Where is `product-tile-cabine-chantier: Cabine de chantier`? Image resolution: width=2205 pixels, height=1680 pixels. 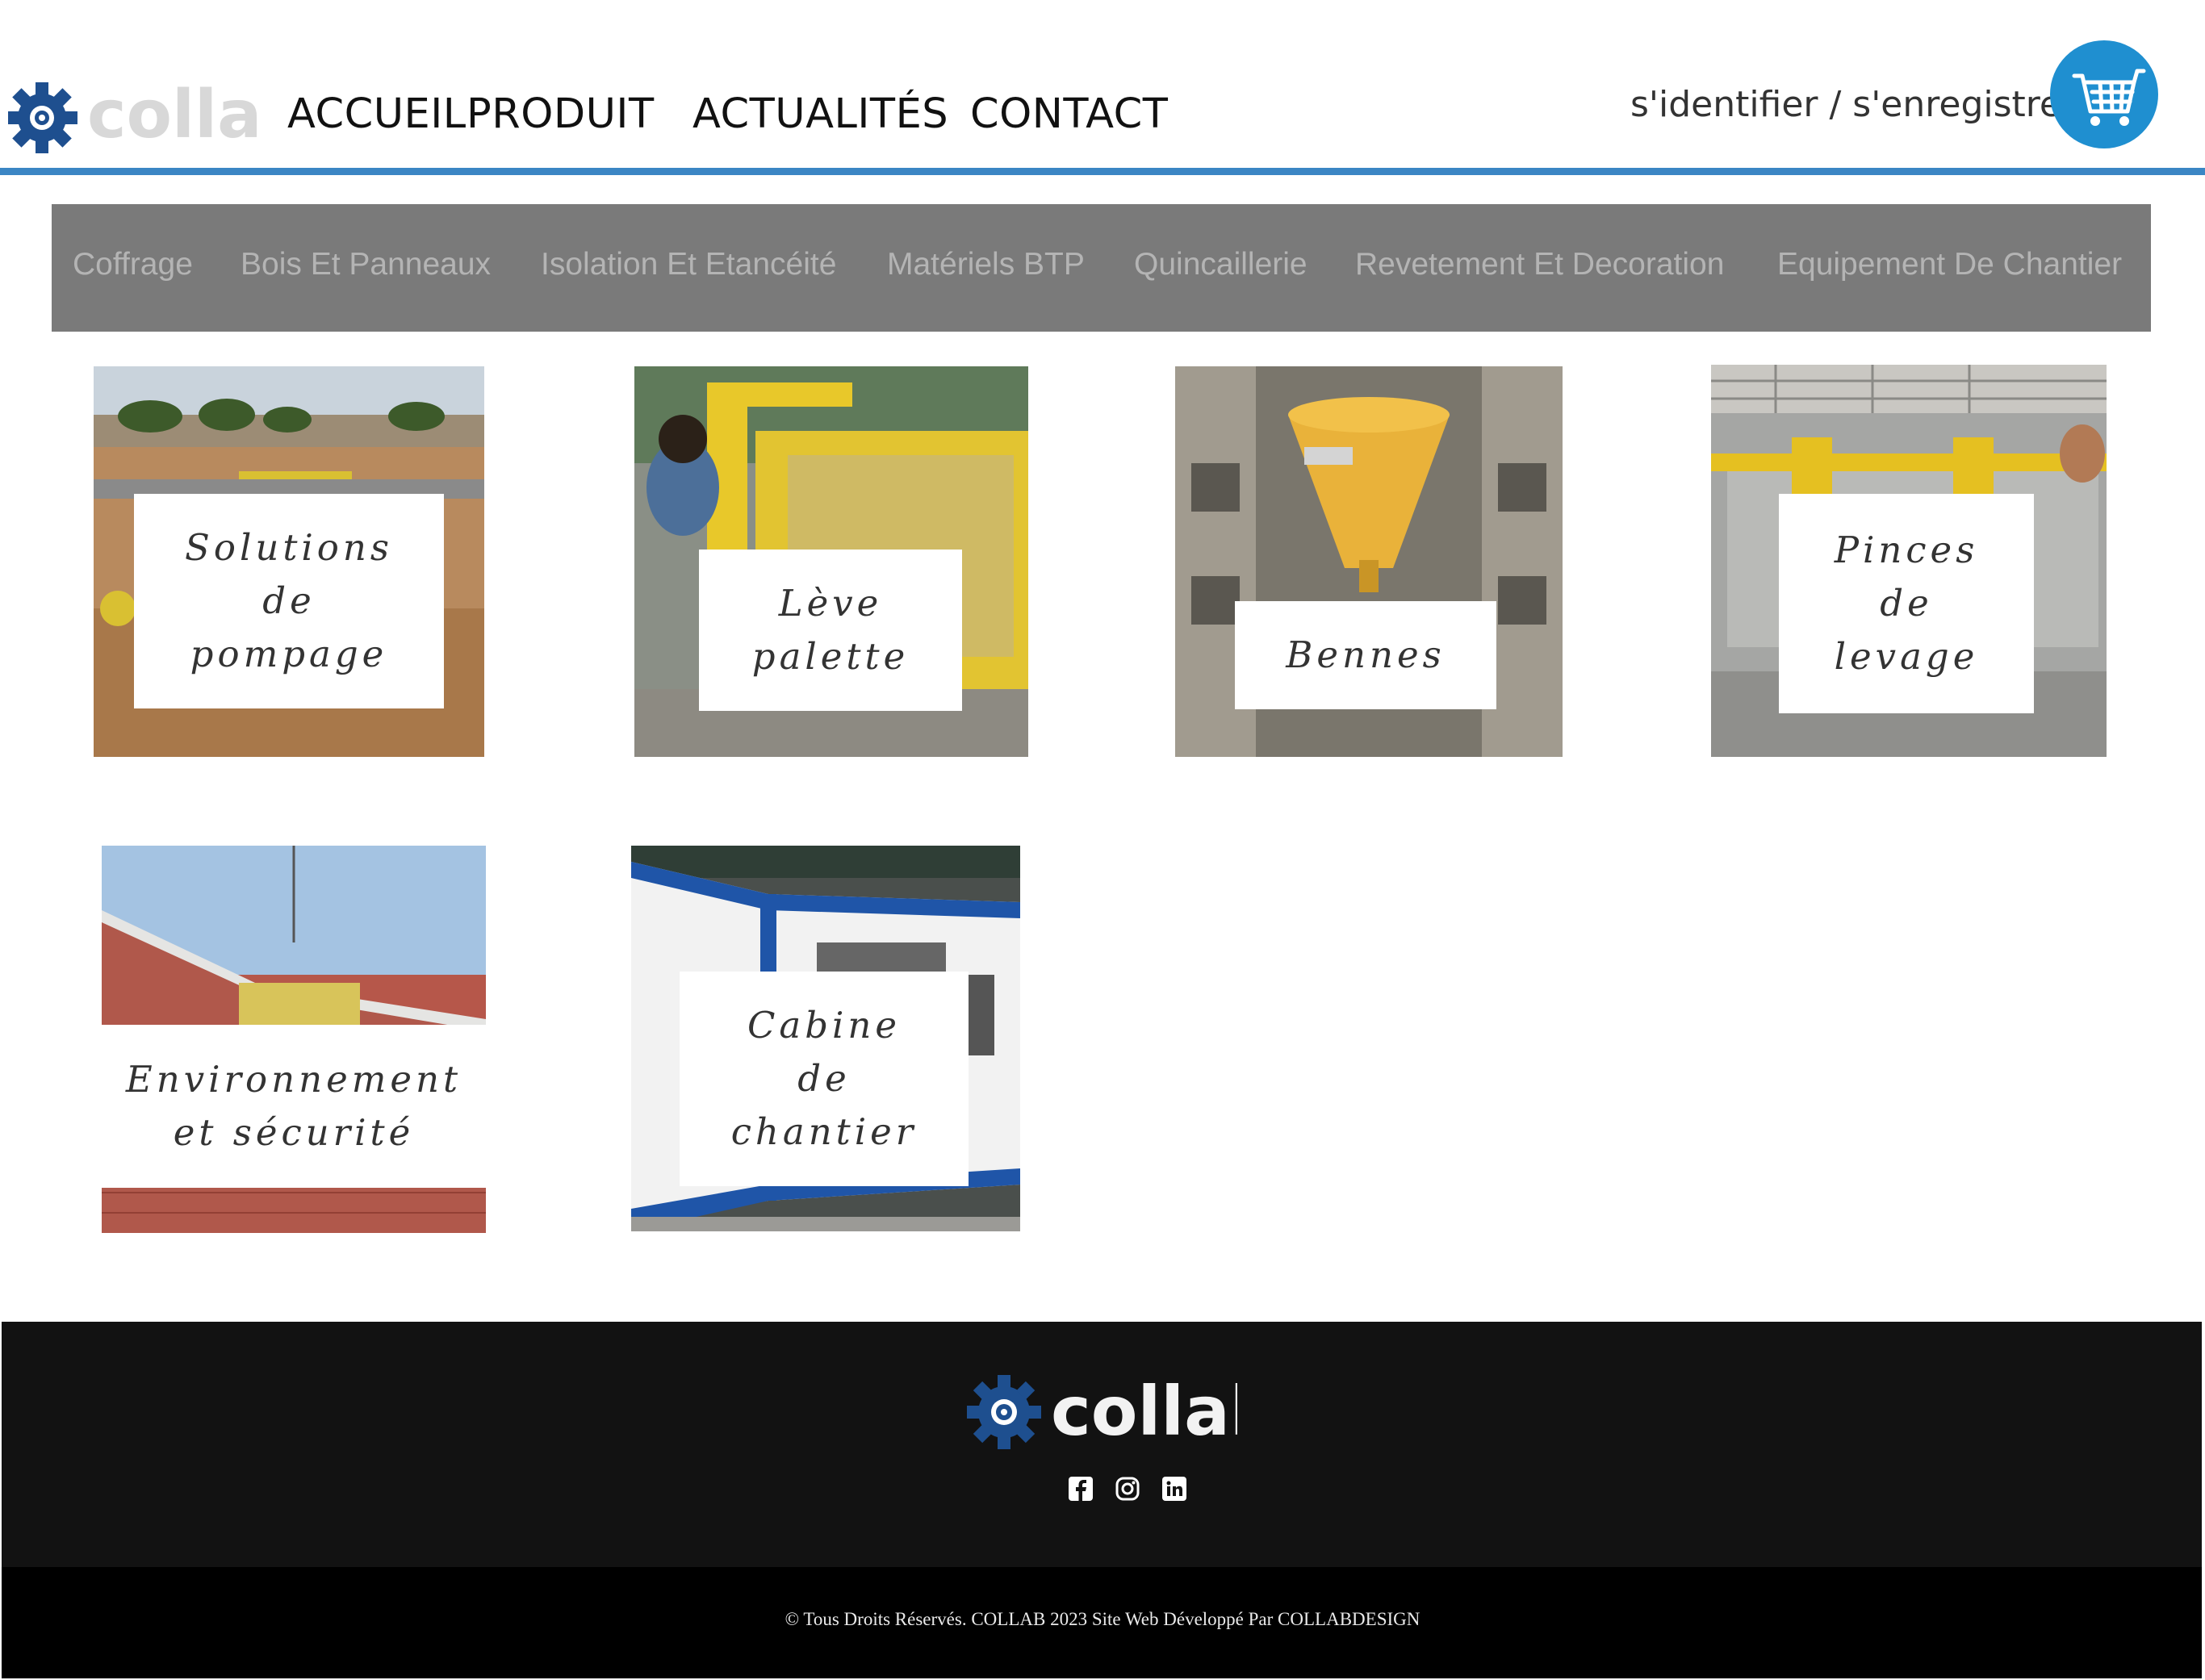 product-tile-cabine-chantier: Cabine de chantier is located at coordinates (826, 1038).